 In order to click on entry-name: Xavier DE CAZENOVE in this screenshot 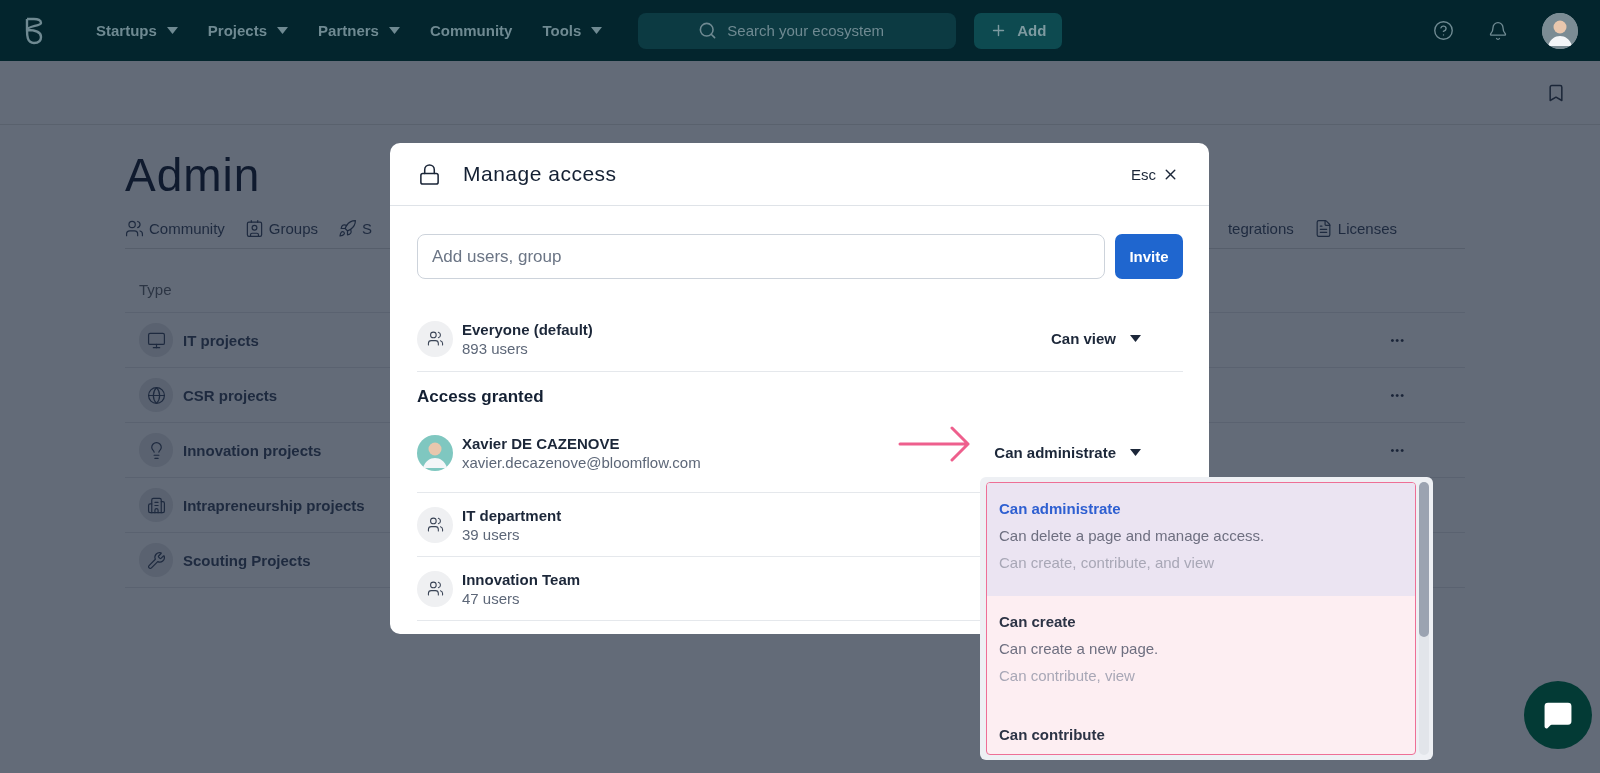, I will do `click(541, 443)`.